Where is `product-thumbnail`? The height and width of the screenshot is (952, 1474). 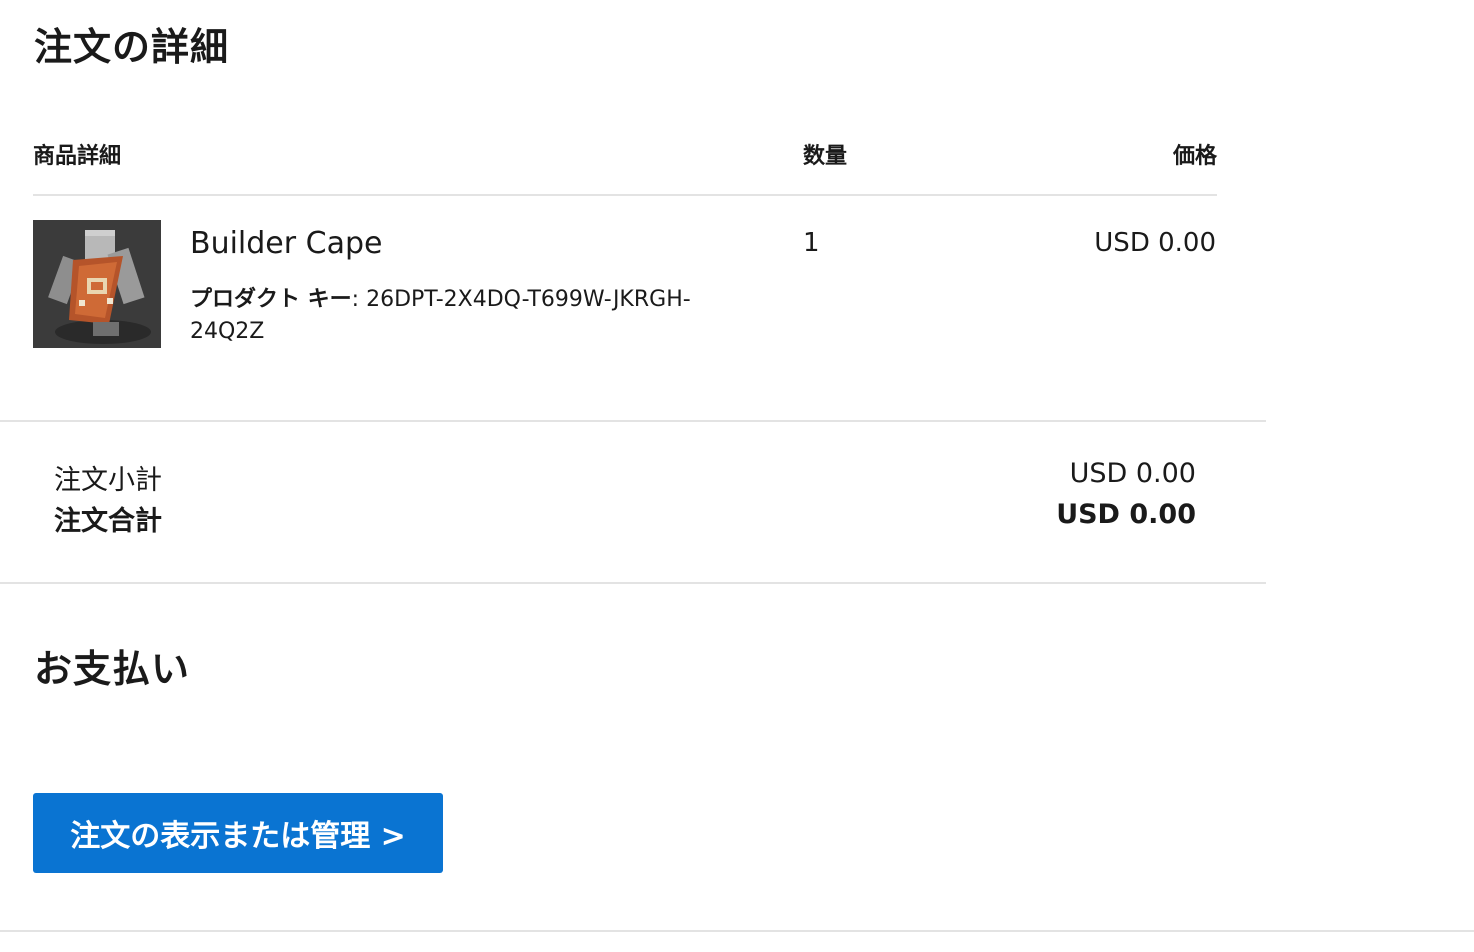 product-thumbnail is located at coordinates (97, 284).